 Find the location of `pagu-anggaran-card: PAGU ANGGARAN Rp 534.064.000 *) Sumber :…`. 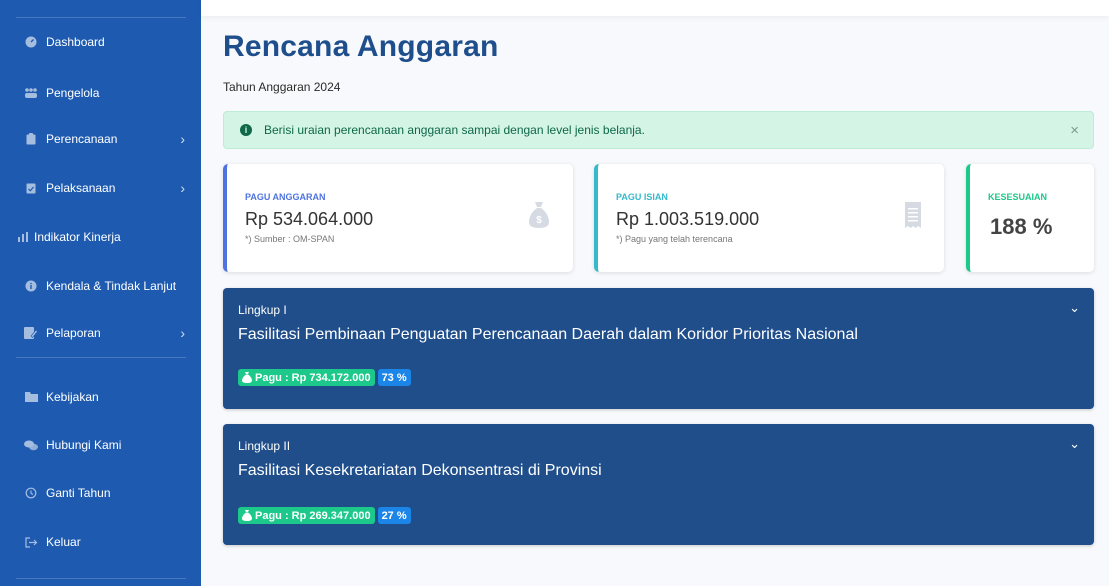

pagu-anggaran-card: PAGU ANGGARAN Rp 534.064.000 *) Sumber :… is located at coordinates (398, 218).